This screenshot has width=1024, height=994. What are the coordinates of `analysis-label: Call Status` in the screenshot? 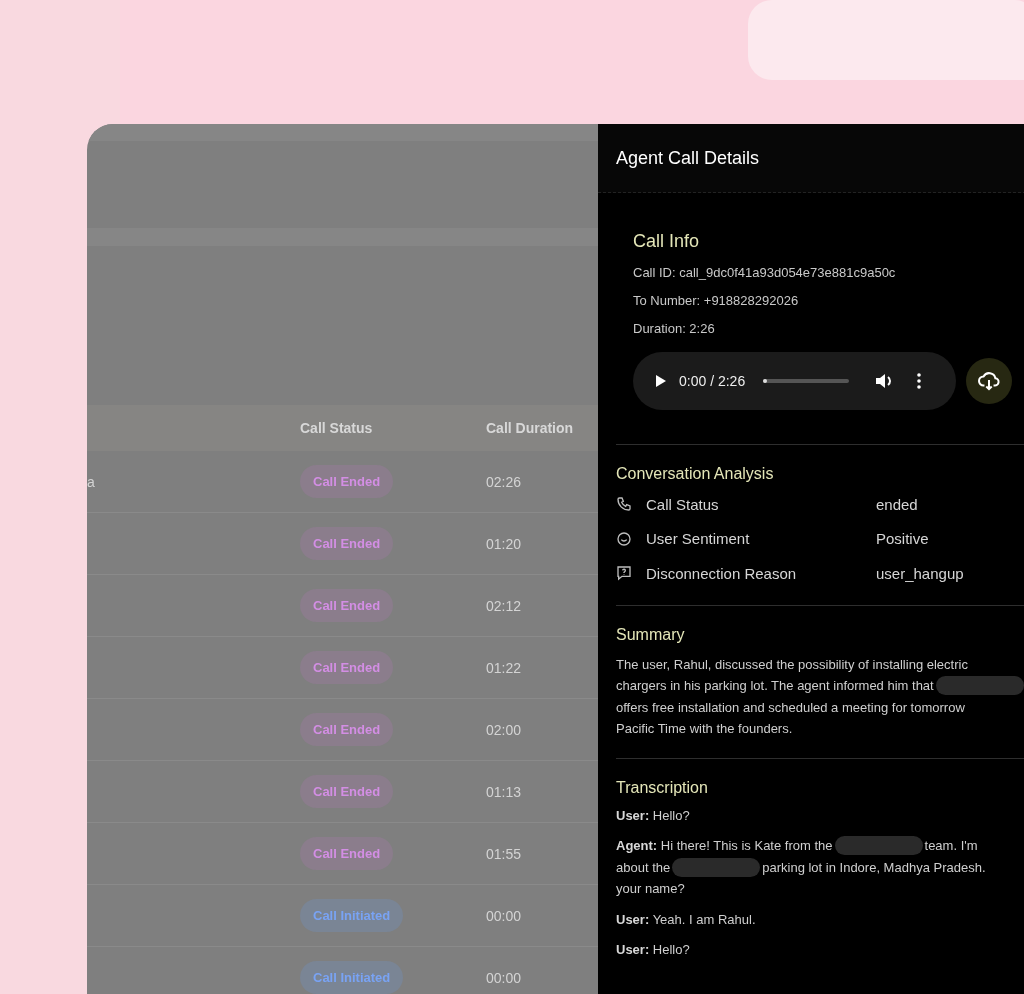 It's located at (683, 504).